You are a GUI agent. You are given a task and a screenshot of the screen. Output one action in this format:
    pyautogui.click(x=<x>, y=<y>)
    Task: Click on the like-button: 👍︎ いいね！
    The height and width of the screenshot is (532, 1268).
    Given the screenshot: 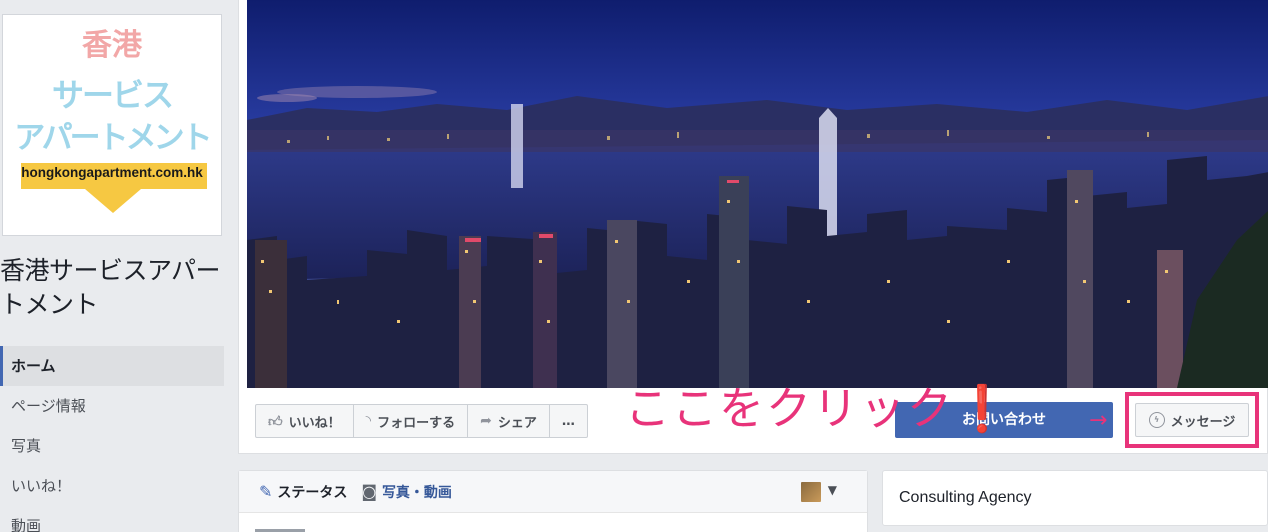 What is the action you would take?
    pyautogui.click(x=305, y=421)
    